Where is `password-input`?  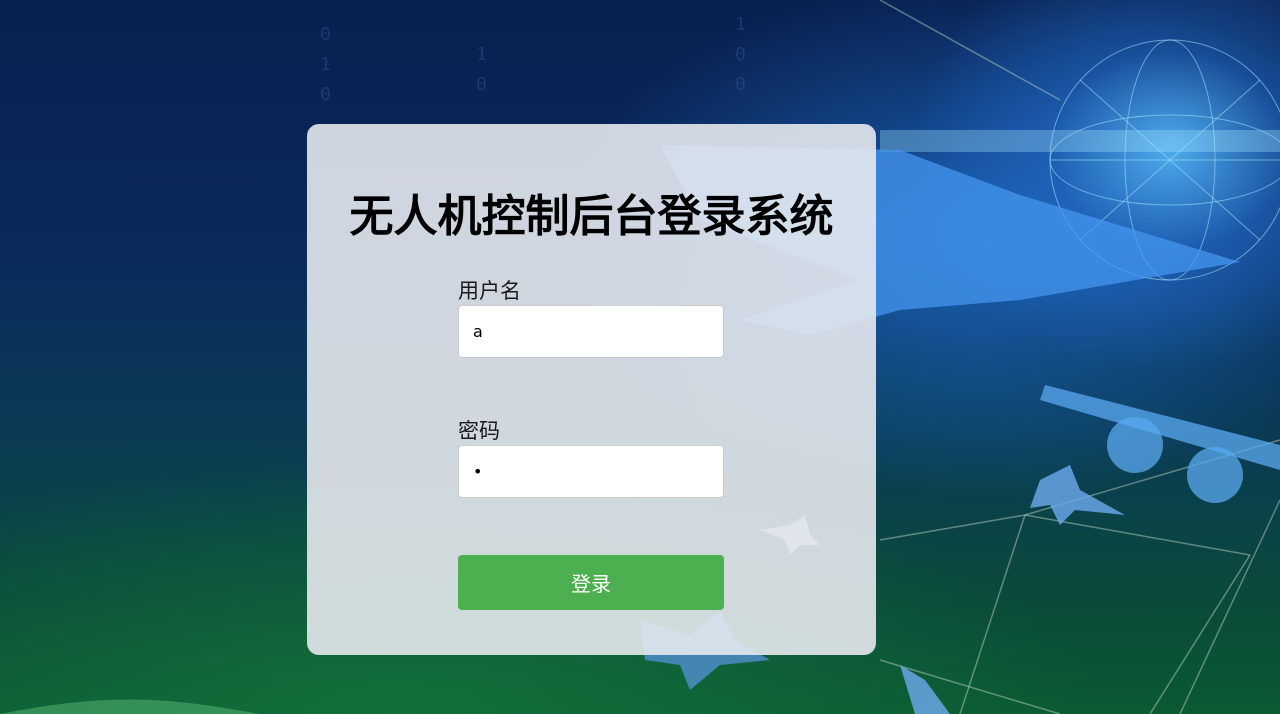
password-input is located at coordinates (591, 471).